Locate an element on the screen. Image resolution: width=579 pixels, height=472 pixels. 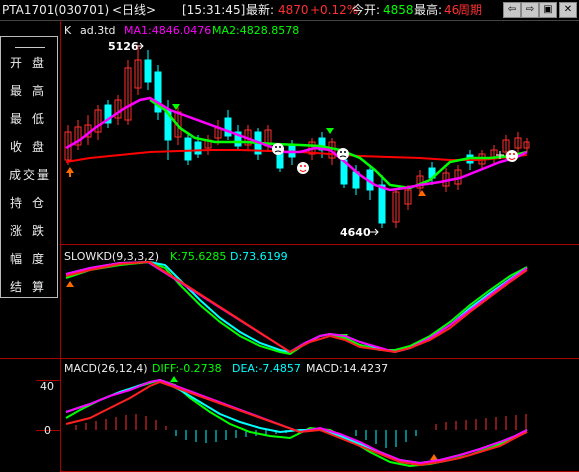
macd-dea-line is located at coordinates (296, 421).